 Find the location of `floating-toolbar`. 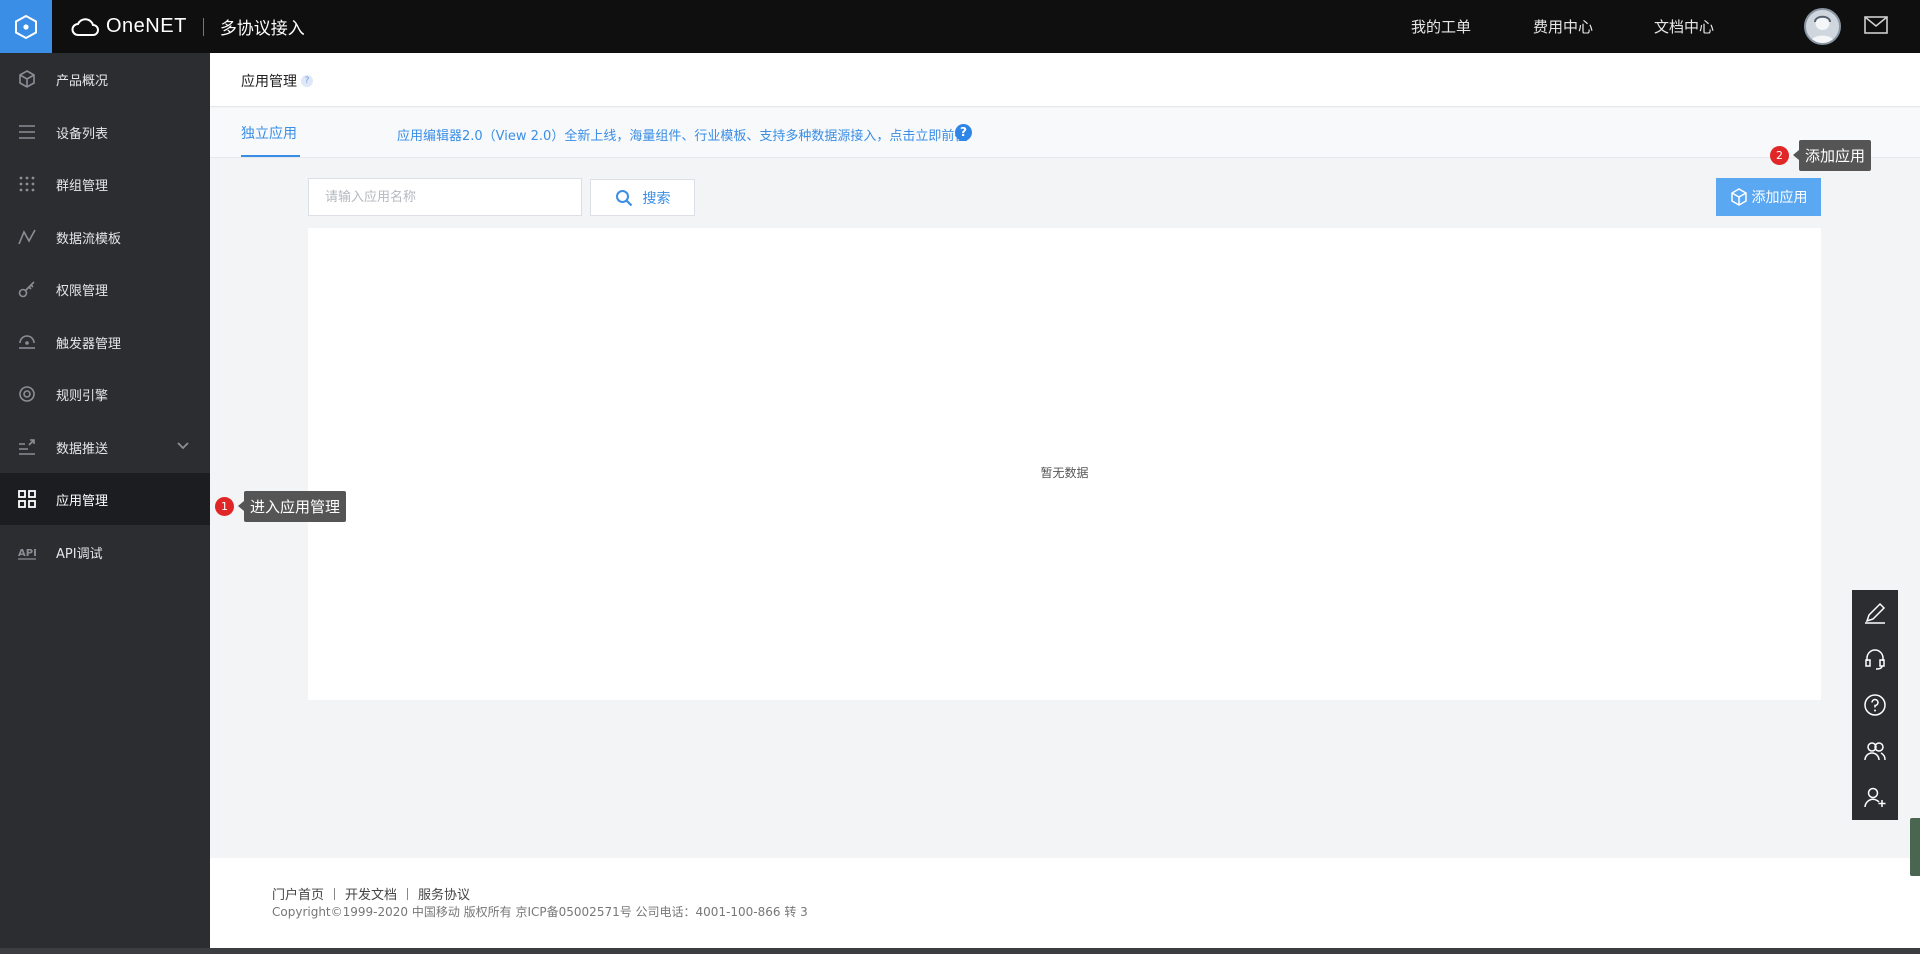

floating-toolbar is located at coordinates (1875, 705).